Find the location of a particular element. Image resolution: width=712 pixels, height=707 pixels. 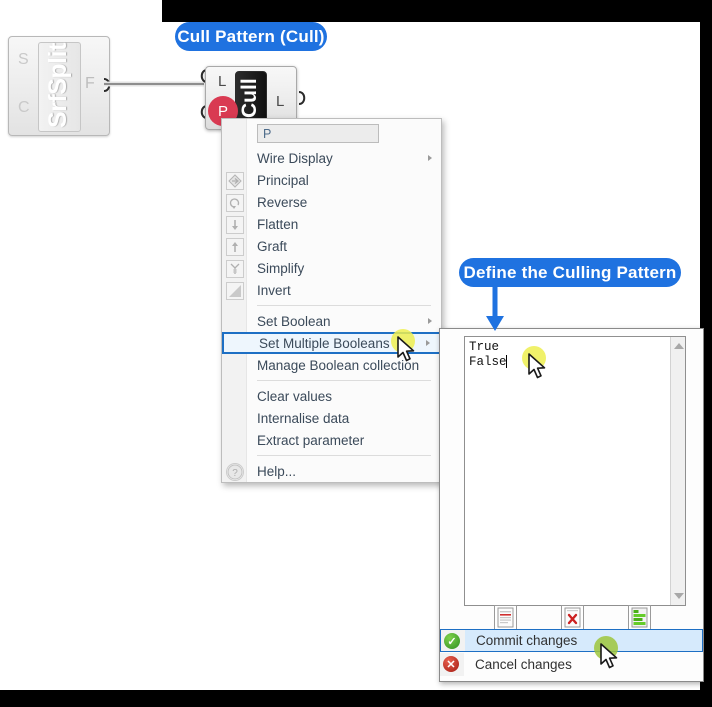

srfsplit-input-c: C is located at coordinates (24, 108).